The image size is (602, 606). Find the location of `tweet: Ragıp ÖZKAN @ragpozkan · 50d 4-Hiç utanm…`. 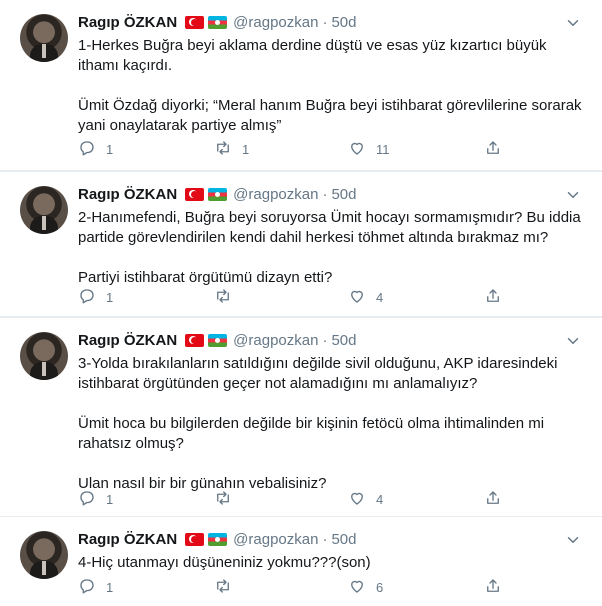

tweet: Ragıp ÖZKAN @ragpozkan · 50d 4-Hiç utanm… is located at coordinates (301, 561).